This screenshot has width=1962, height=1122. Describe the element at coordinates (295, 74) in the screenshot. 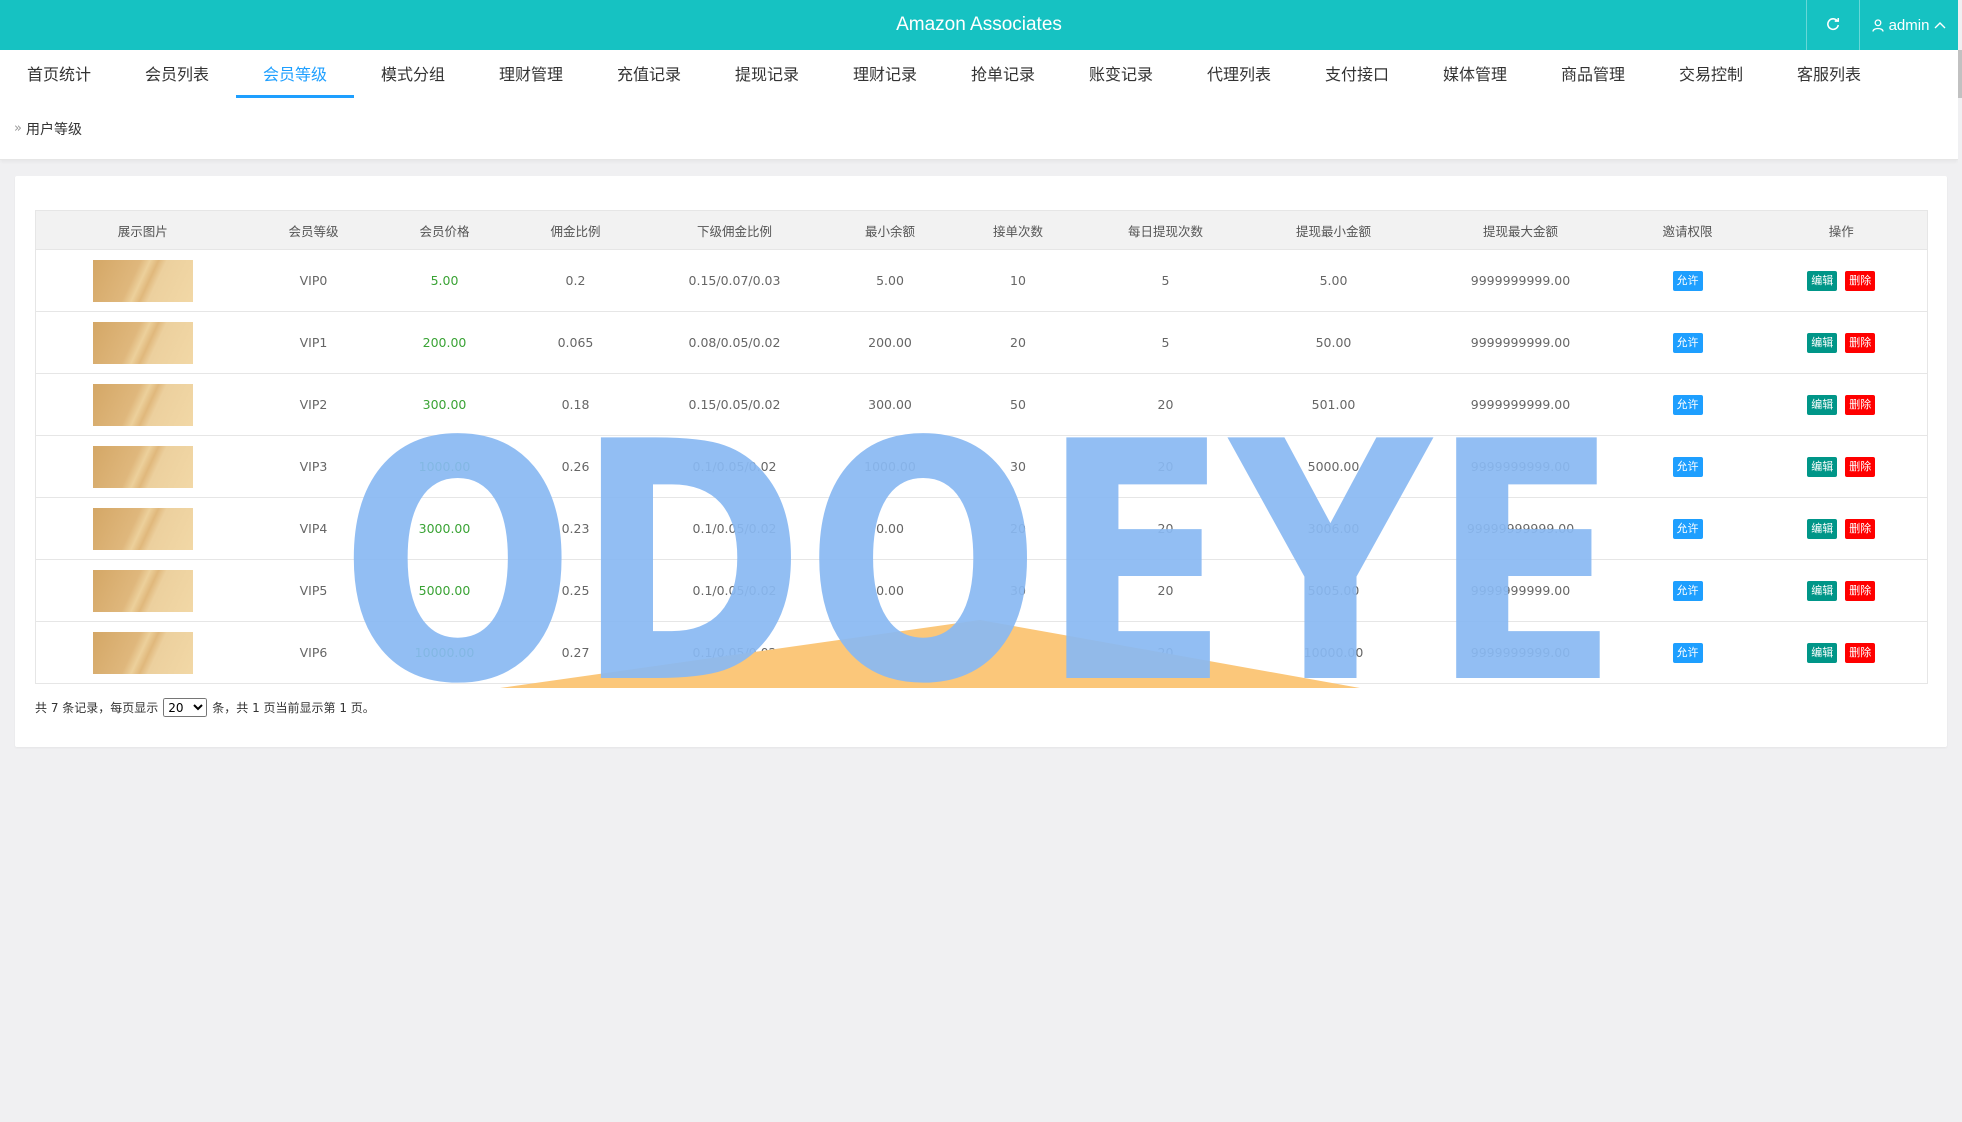

I see `tab-2: 会员等级` at that location.